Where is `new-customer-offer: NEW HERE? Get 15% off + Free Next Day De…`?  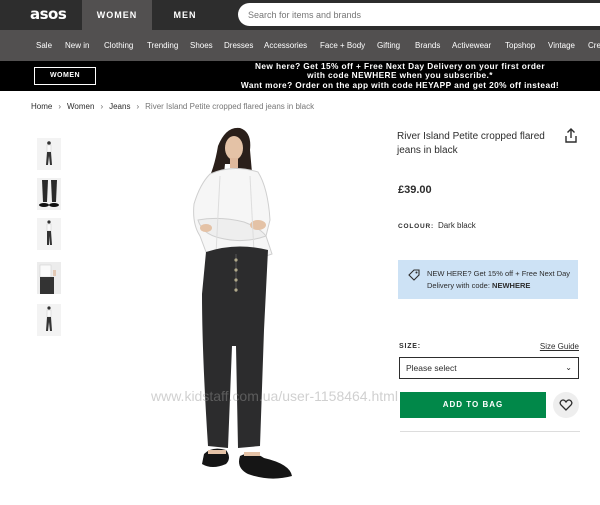
new-customer-offer: NEW HERE? Get 15% off + Free Next Day De… is located at coordinates (488, 279).